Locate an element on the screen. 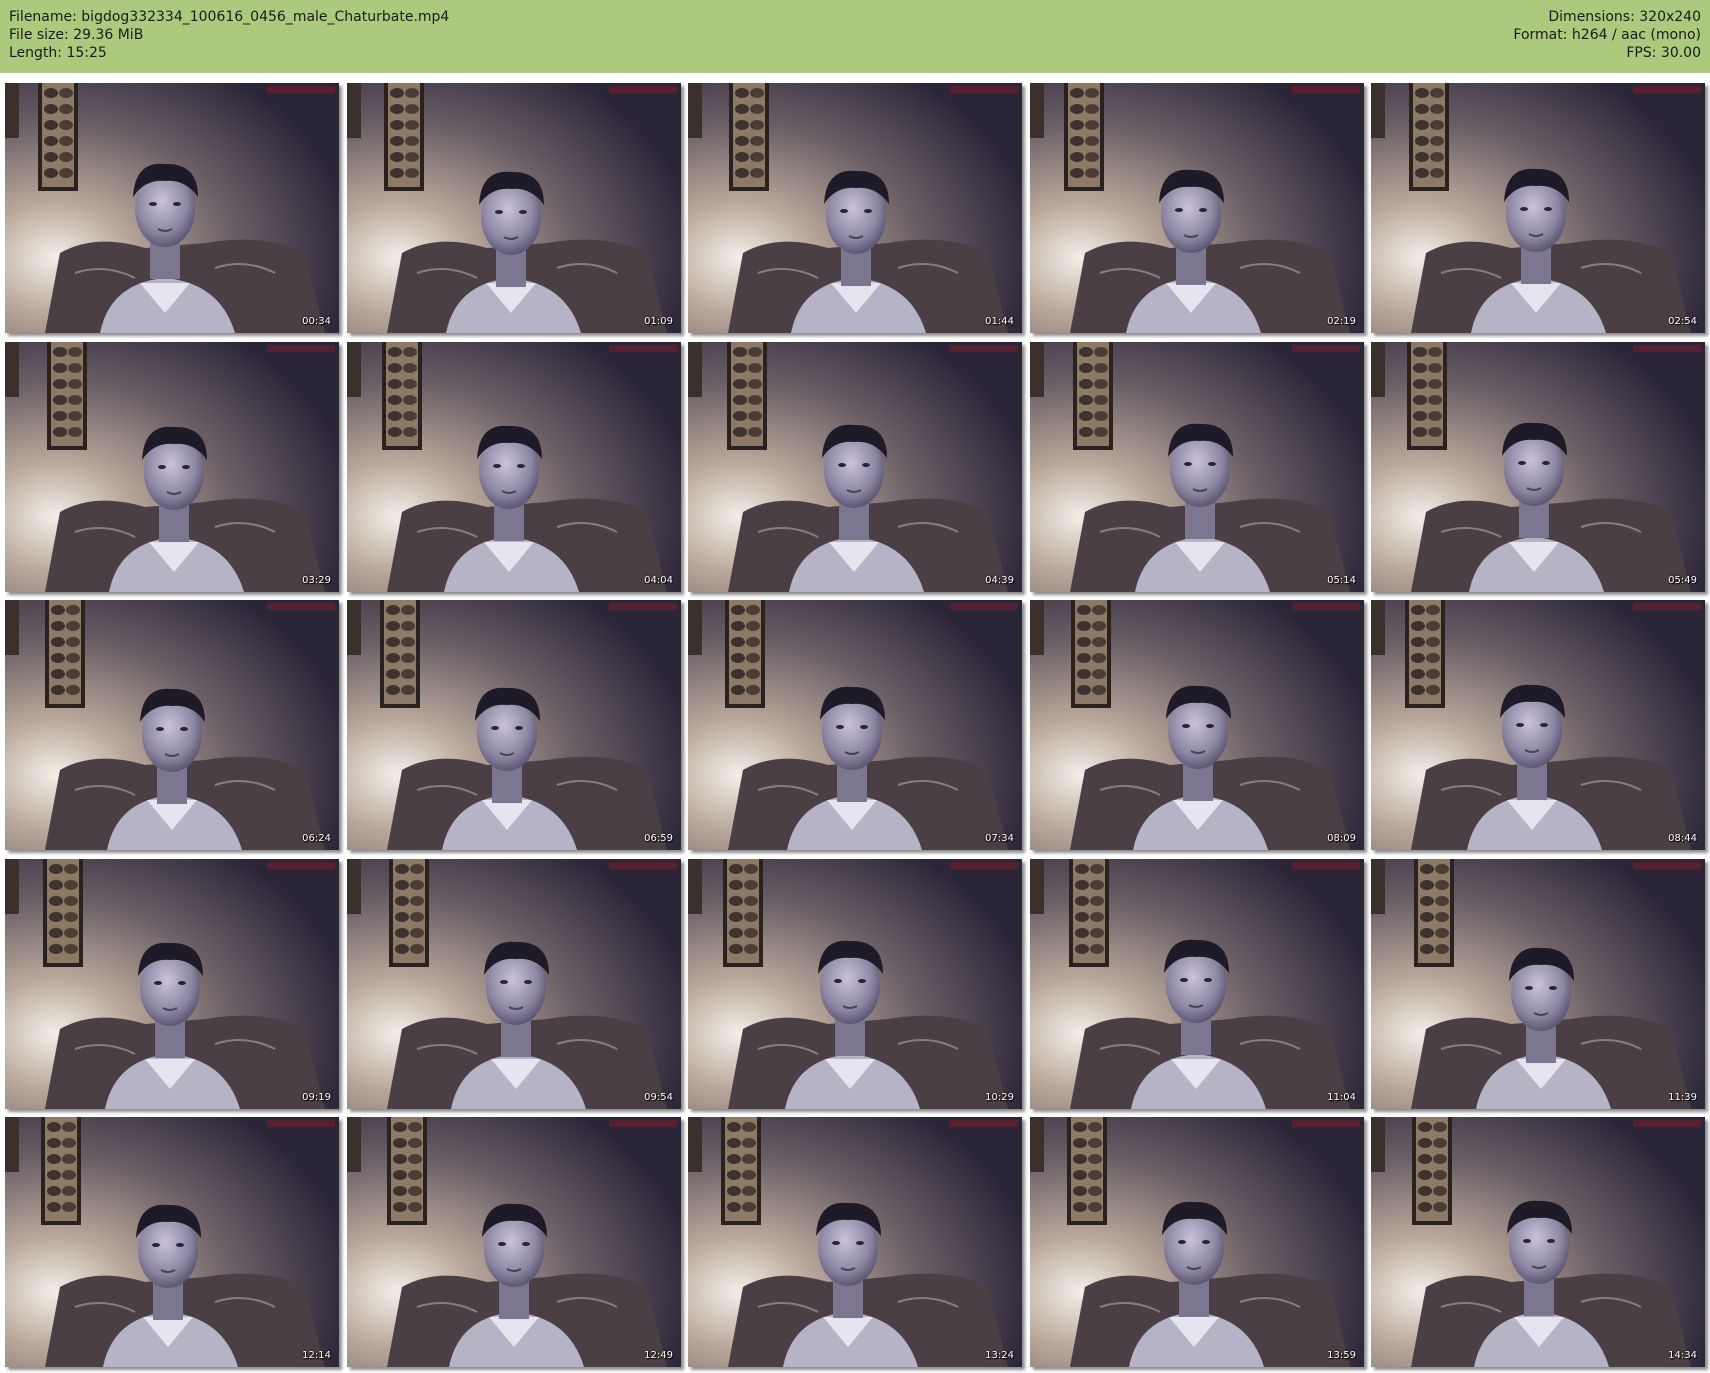 The height and width of the screenshot is (1373, 1710). thumbnail-frame: 06:59 is located at coordinates (514, 725).